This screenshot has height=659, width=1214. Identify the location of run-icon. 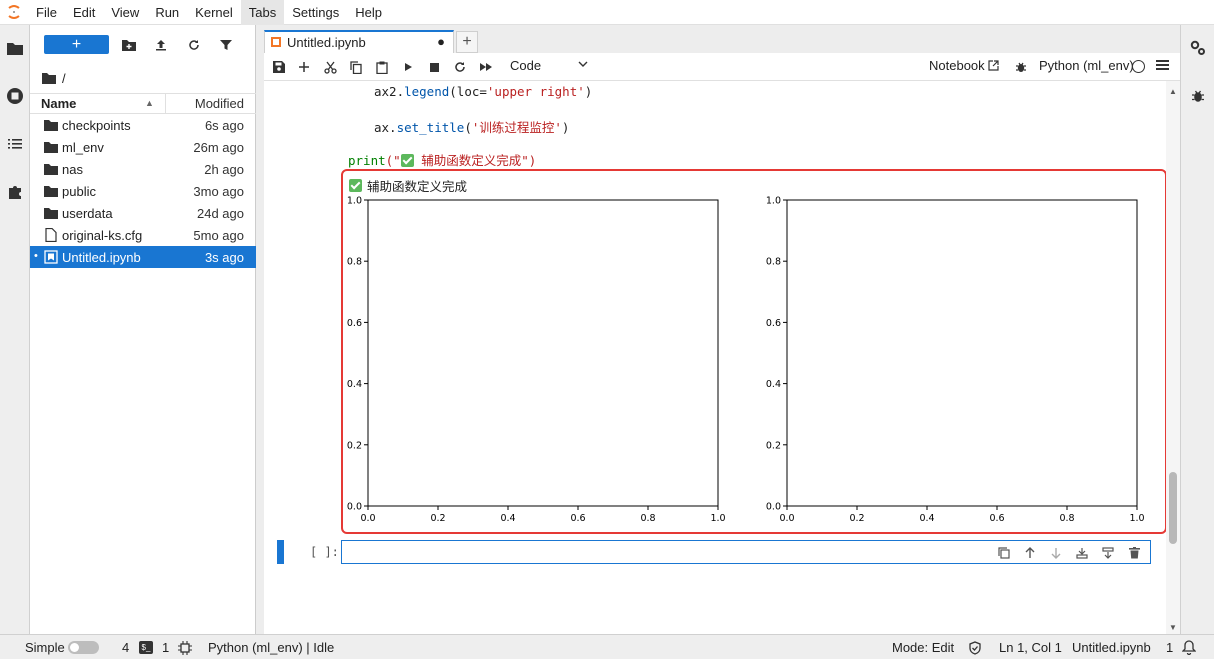
(408, 67).